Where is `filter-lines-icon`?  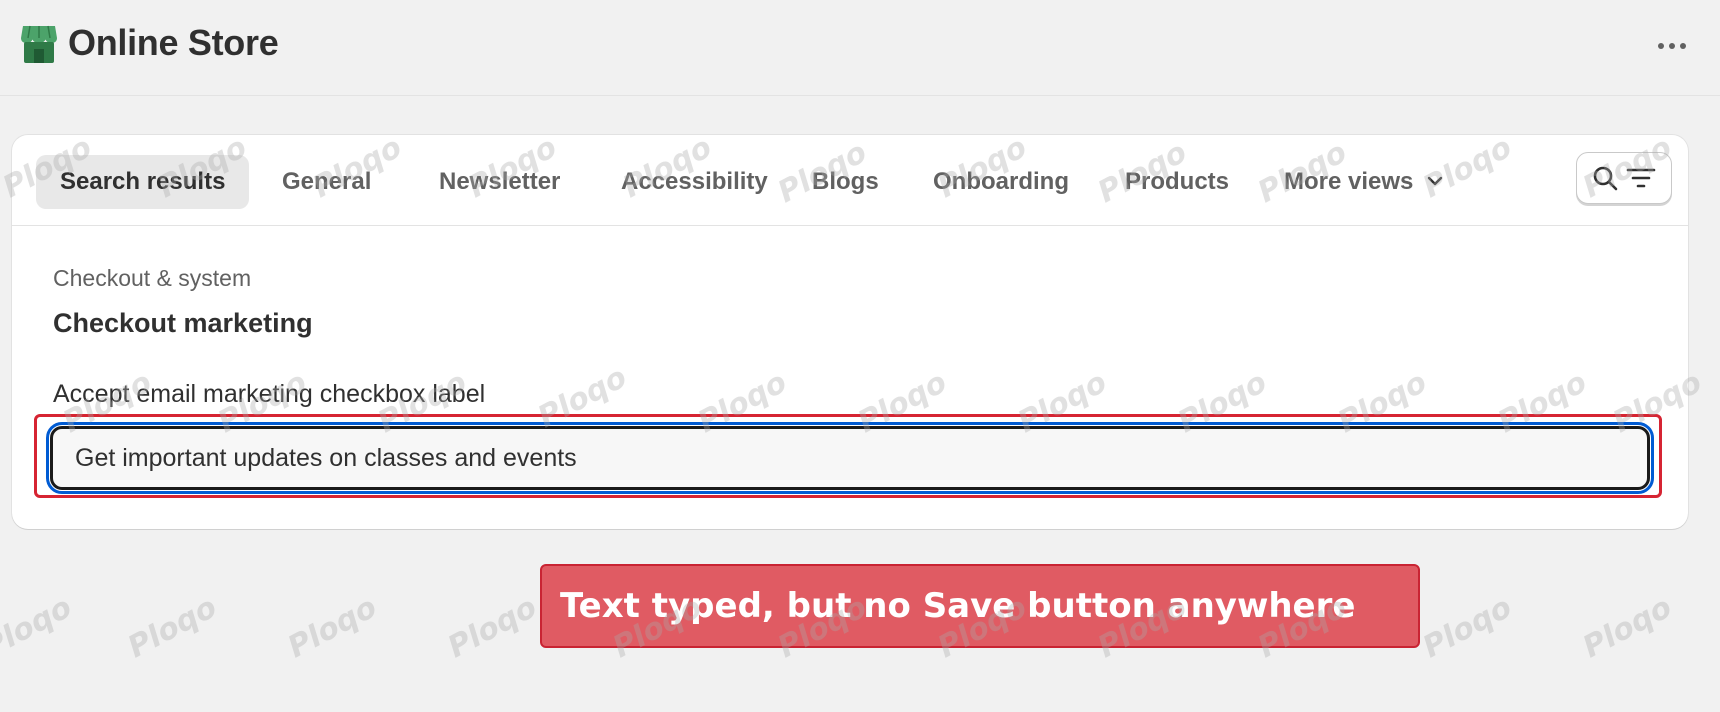
filter-lines-icon is located at coordinates (1641, 178).